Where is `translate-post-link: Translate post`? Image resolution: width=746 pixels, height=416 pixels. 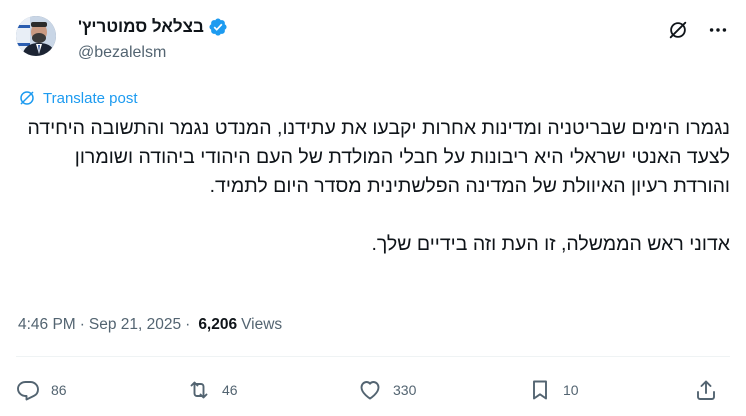 translate-post-link: Translate post is located at coordinates (78, 98).